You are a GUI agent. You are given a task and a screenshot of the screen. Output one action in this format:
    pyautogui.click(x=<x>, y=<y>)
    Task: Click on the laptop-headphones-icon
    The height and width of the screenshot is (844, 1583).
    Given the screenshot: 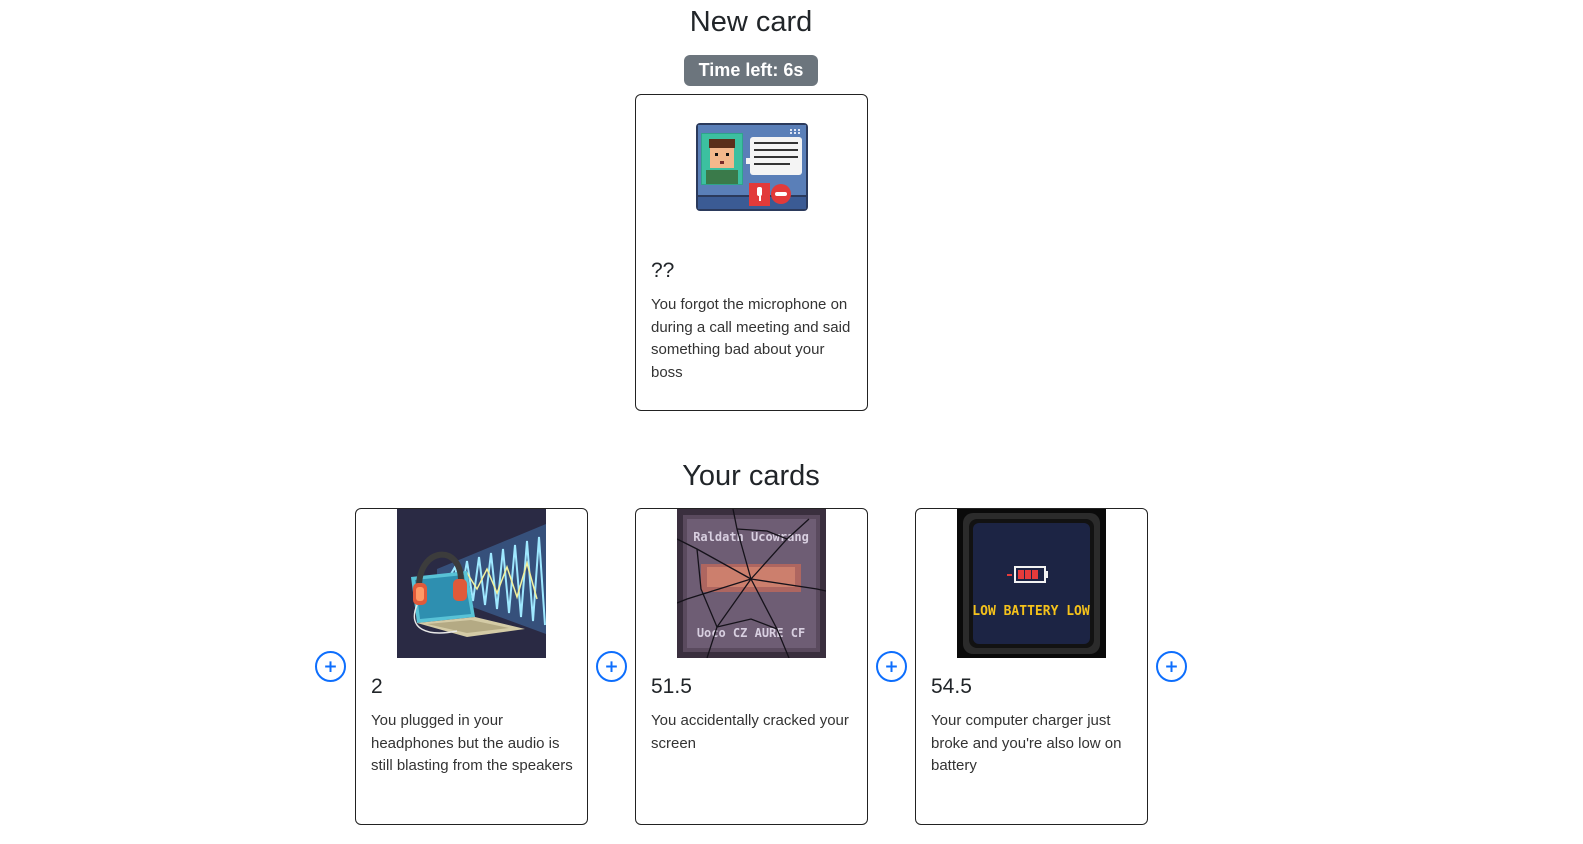 What is the action you would take?
    pyautogui.click(x=471, y=583)
    